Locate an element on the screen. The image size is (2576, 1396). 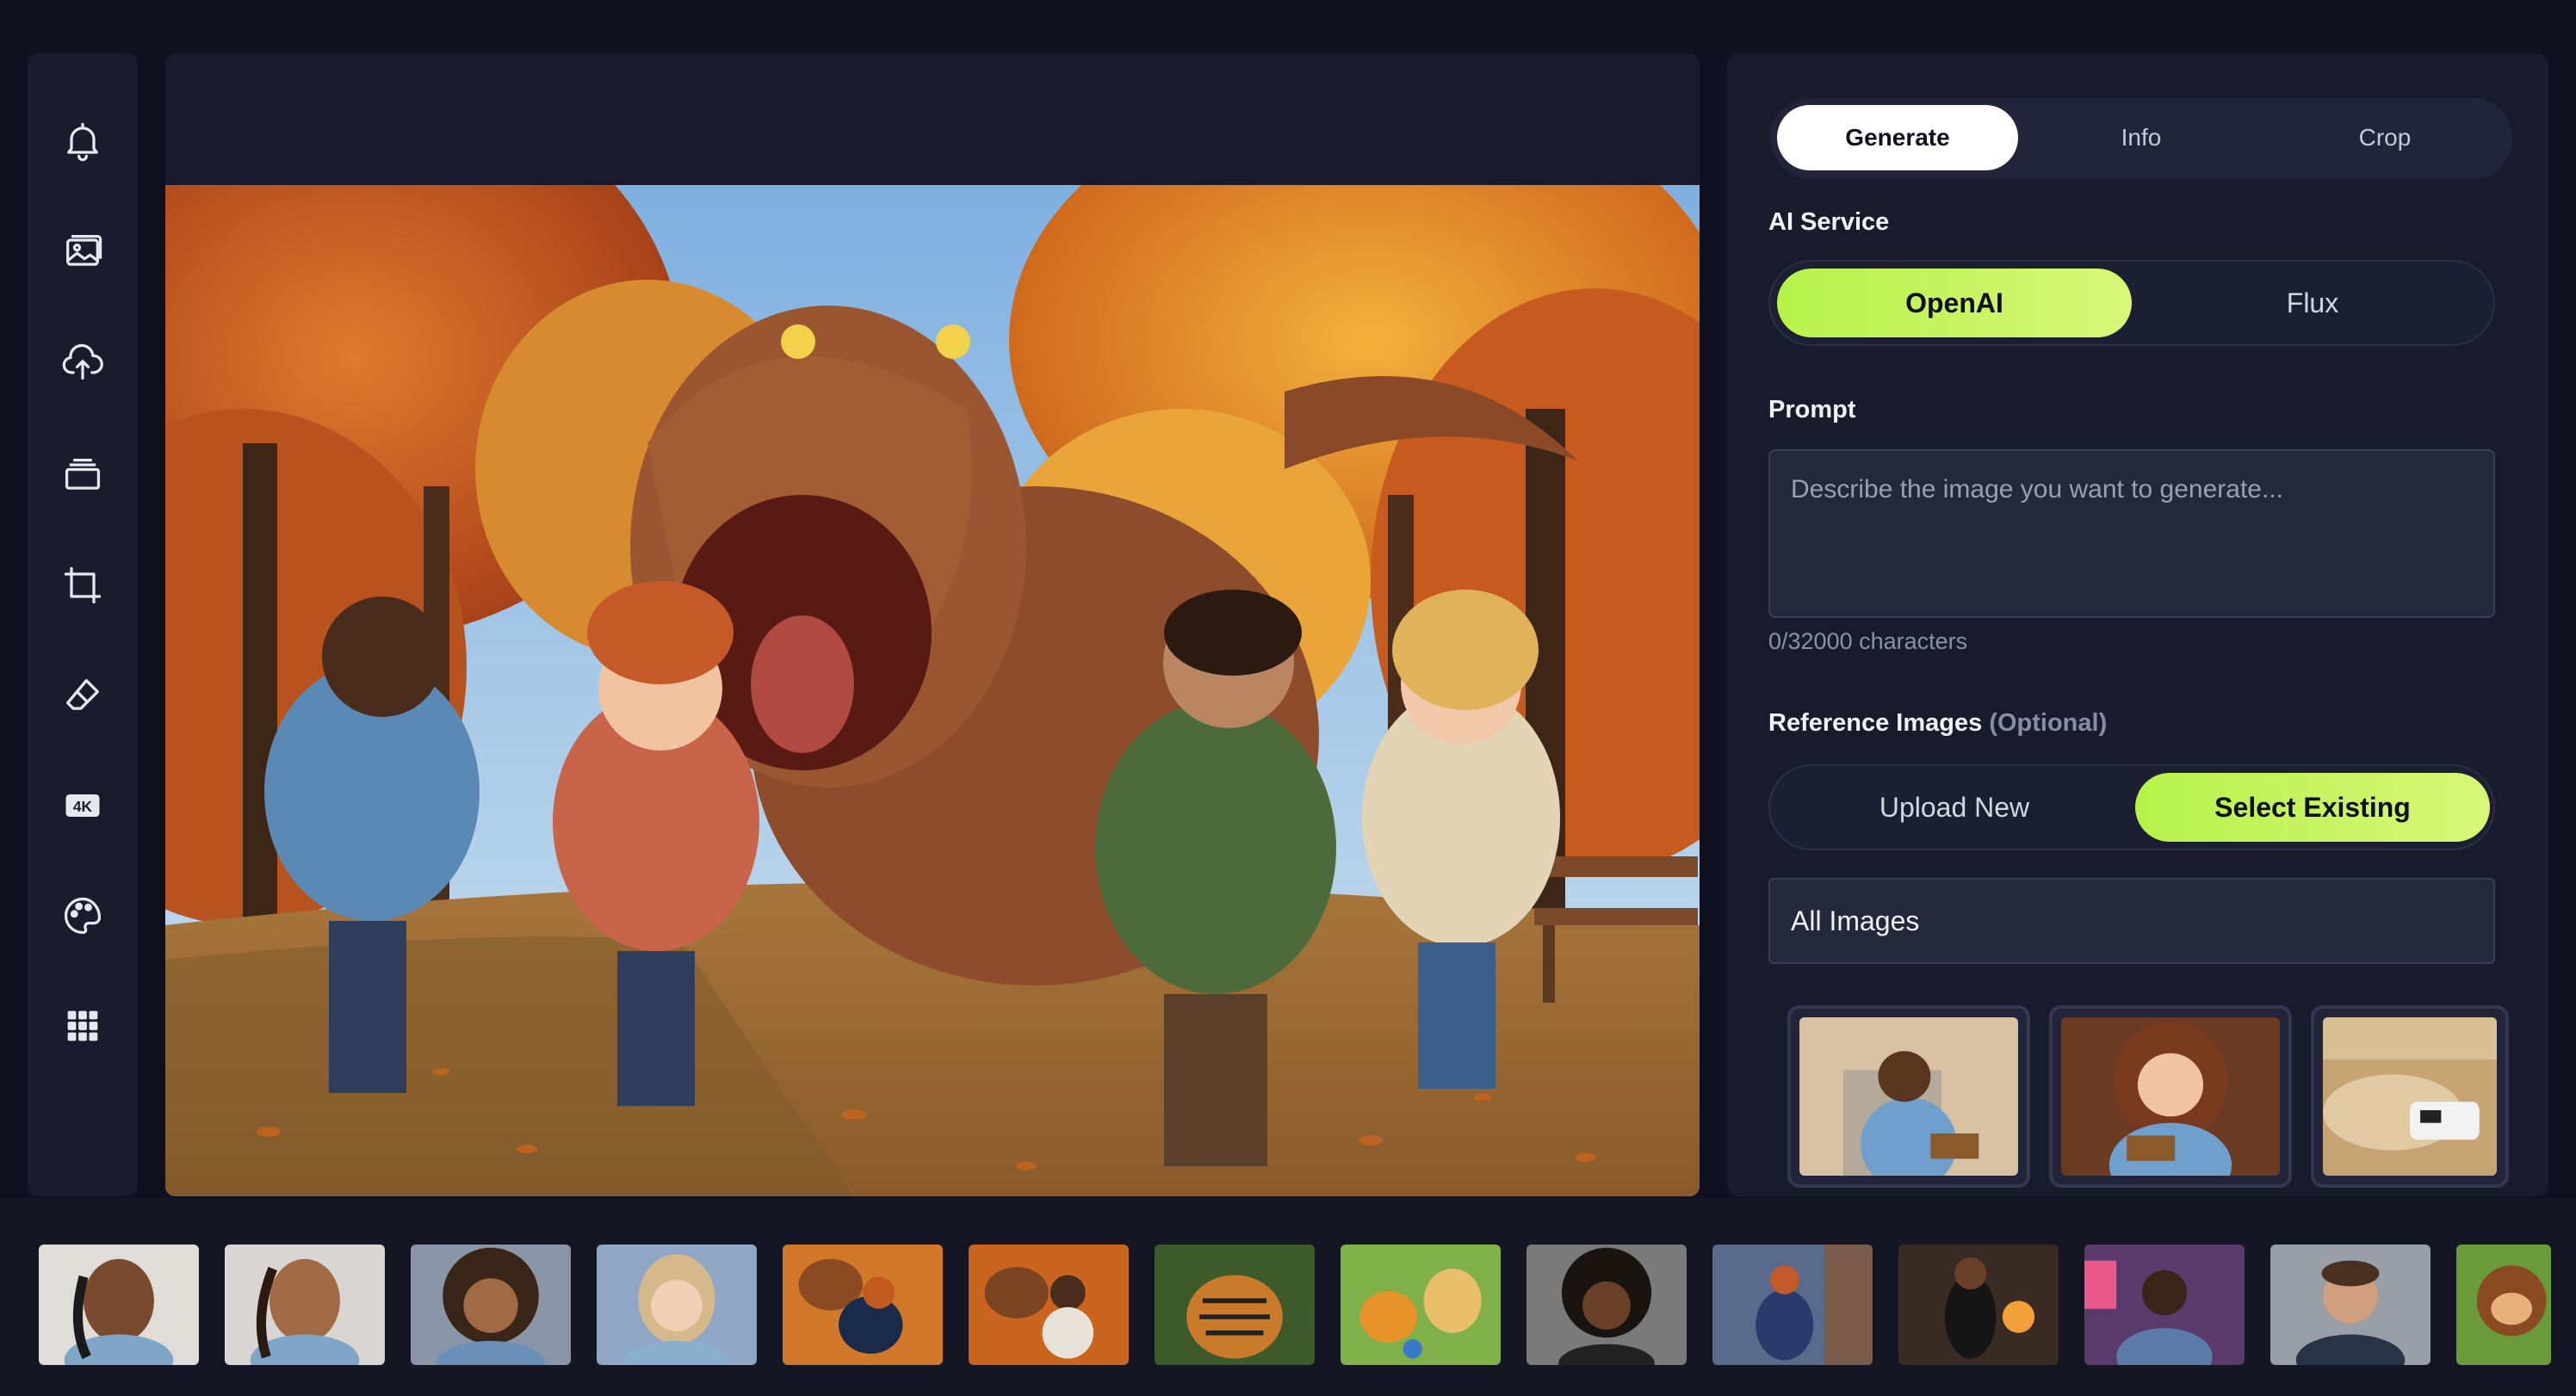
tab-generate: Generate is located at coordinates (1897, 137).